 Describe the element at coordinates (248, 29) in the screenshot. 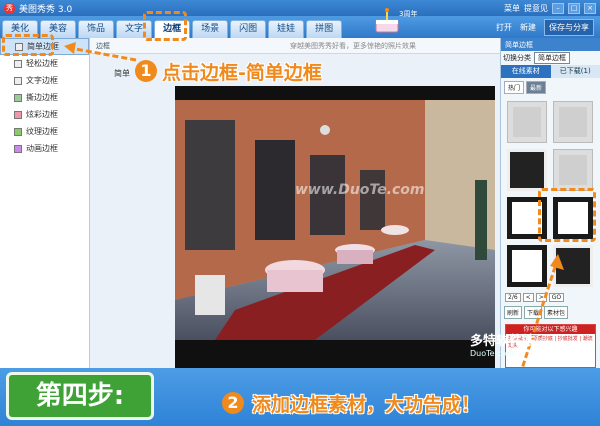

I see `tab-flash: 闪图` at that location.